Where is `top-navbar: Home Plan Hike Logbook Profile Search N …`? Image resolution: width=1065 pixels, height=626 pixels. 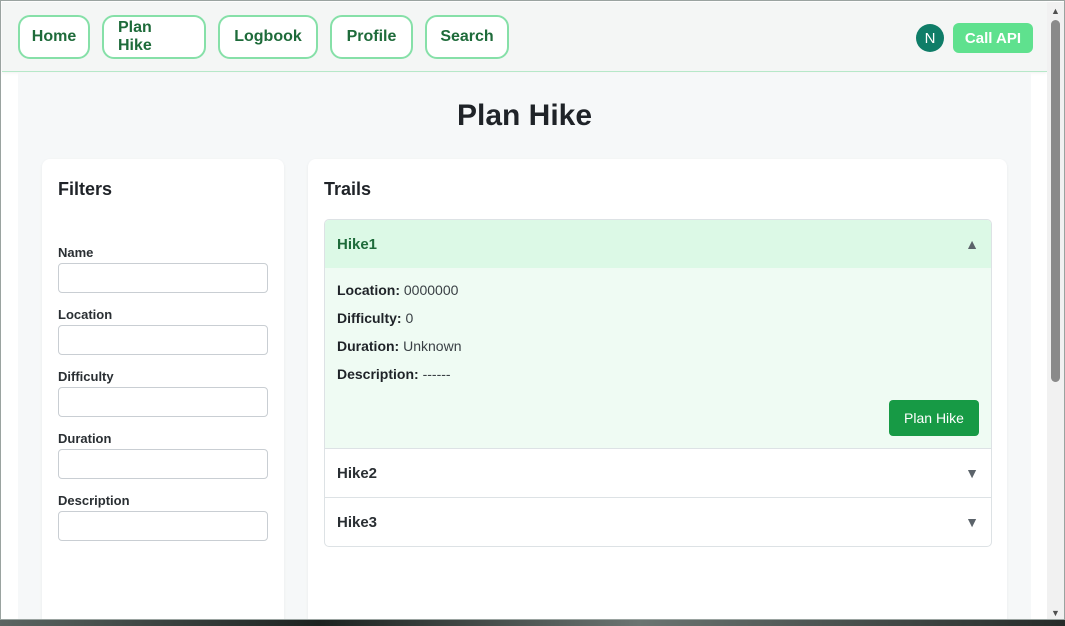 top-navbar: Home Plan Hike Logbook Profile Search N … is located at coordinates (524, 37).